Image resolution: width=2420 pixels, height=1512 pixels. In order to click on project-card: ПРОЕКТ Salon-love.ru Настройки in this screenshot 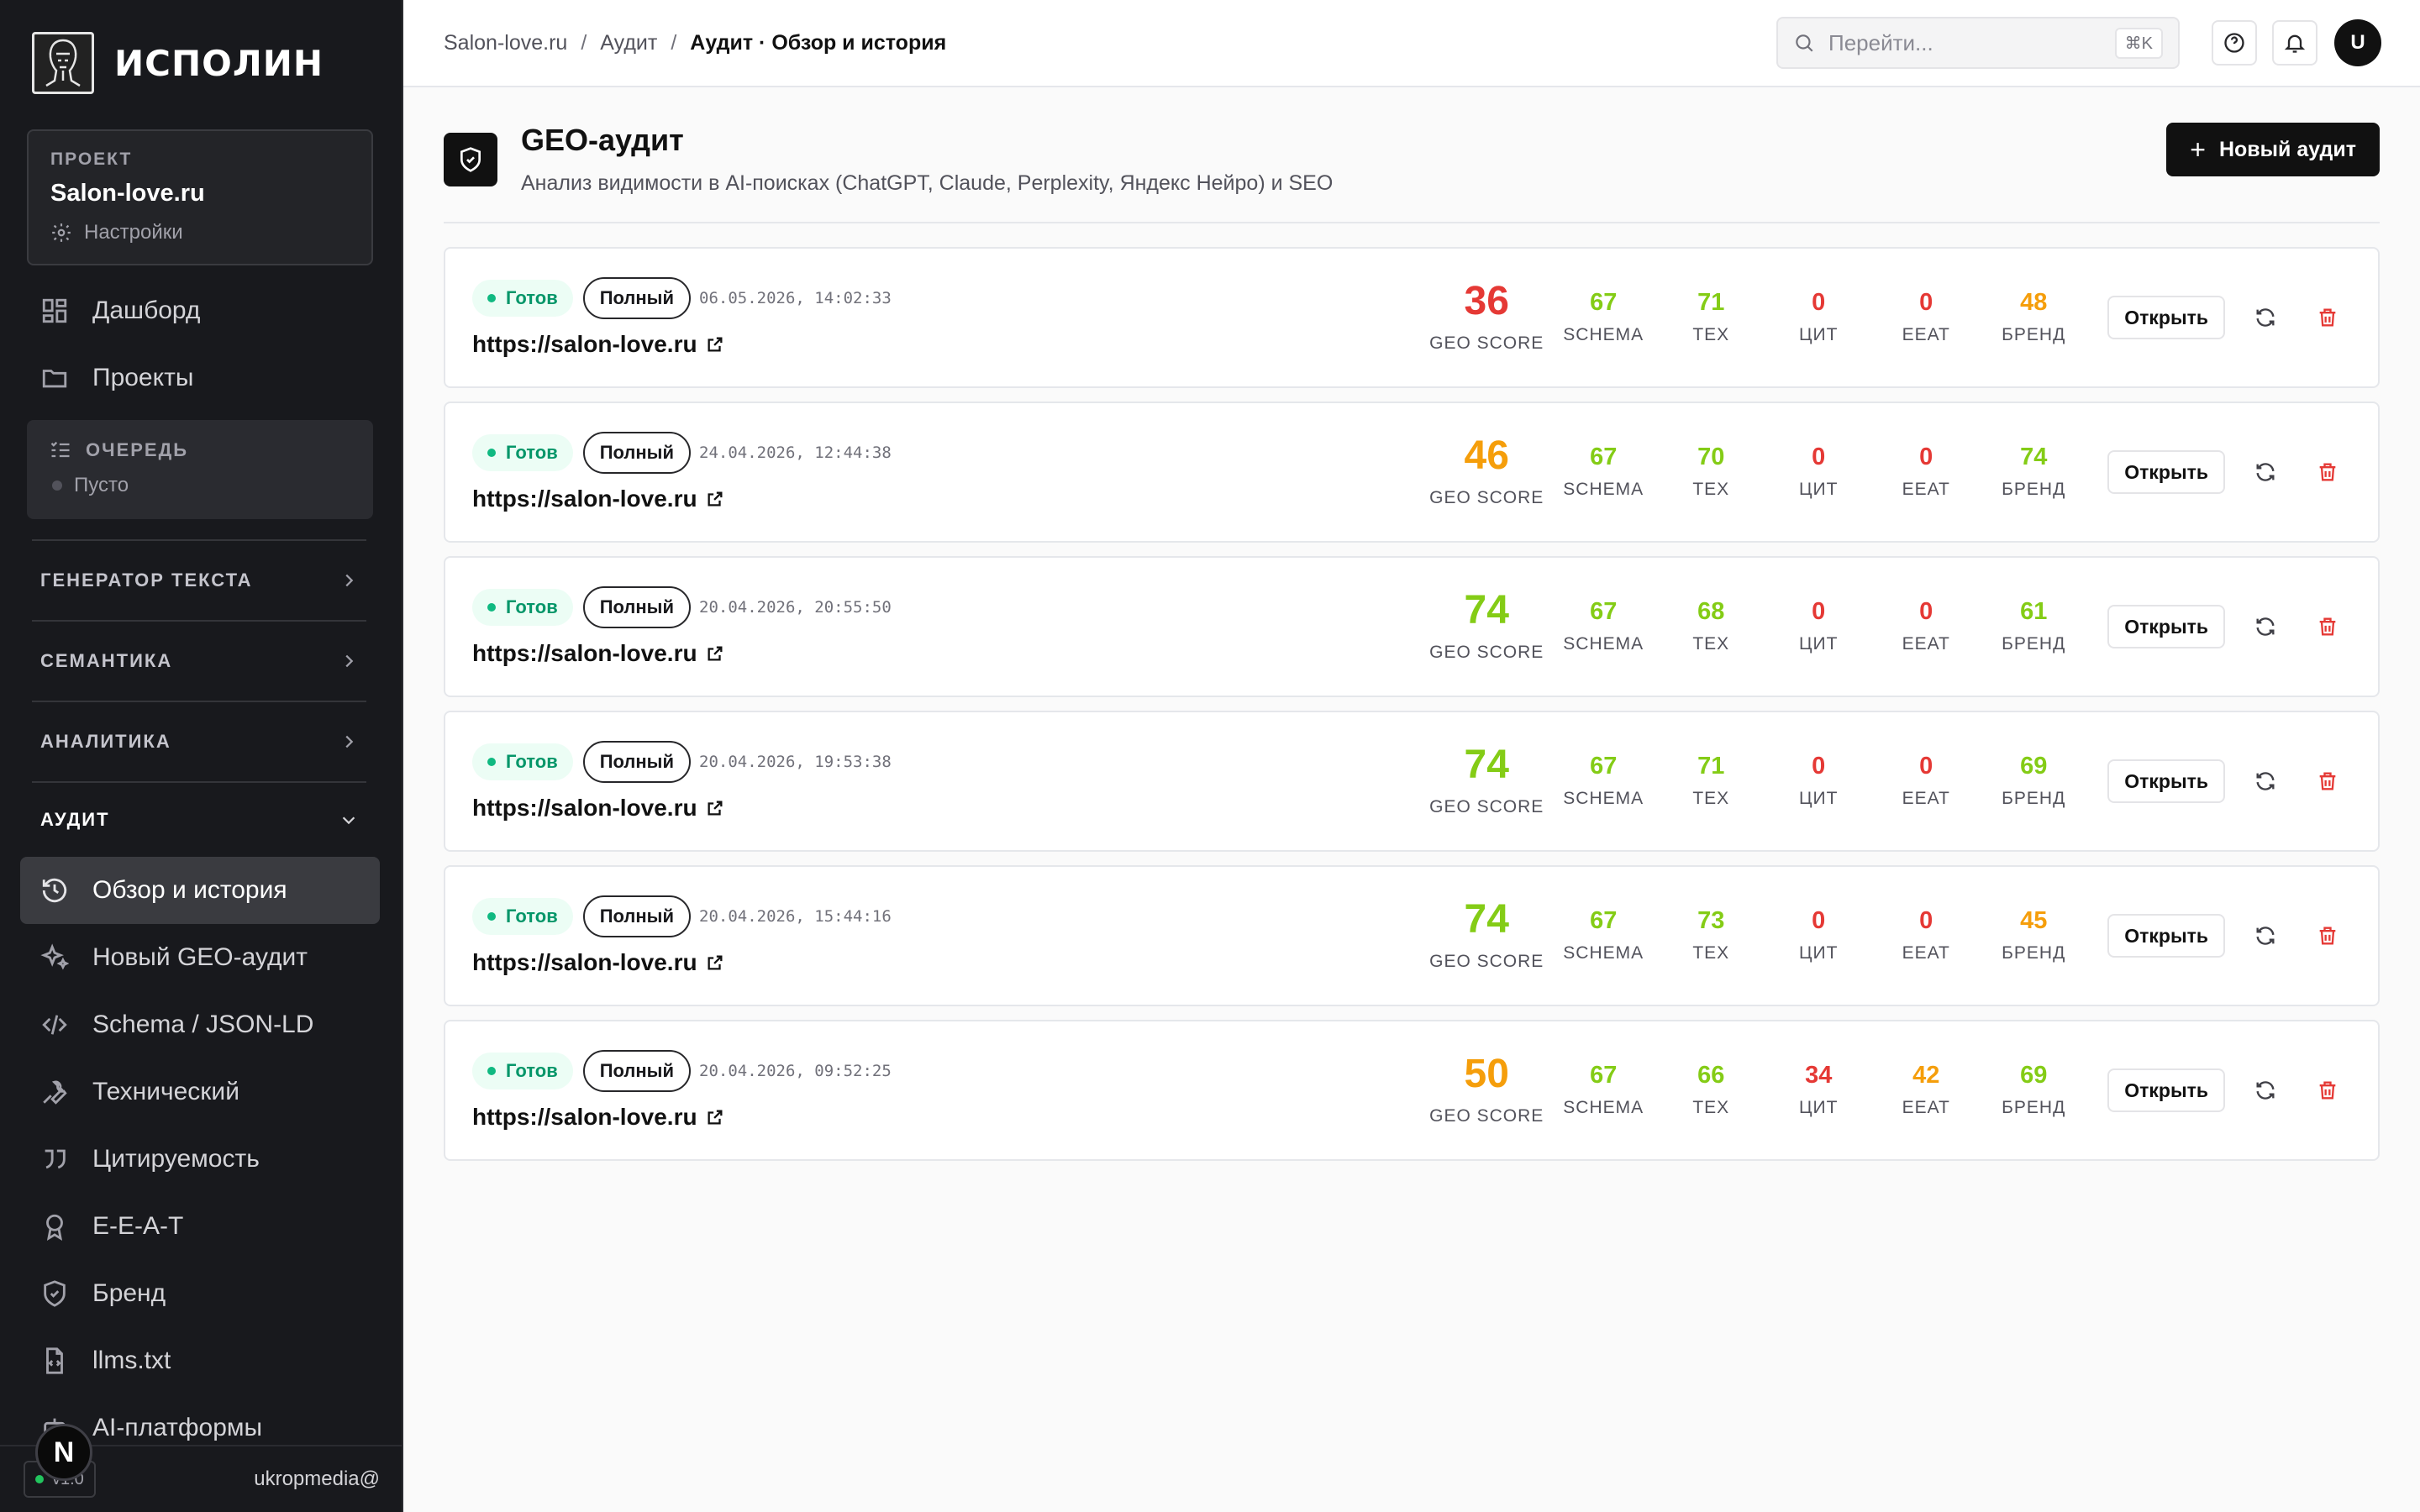, I will do `click(200, 197)`.